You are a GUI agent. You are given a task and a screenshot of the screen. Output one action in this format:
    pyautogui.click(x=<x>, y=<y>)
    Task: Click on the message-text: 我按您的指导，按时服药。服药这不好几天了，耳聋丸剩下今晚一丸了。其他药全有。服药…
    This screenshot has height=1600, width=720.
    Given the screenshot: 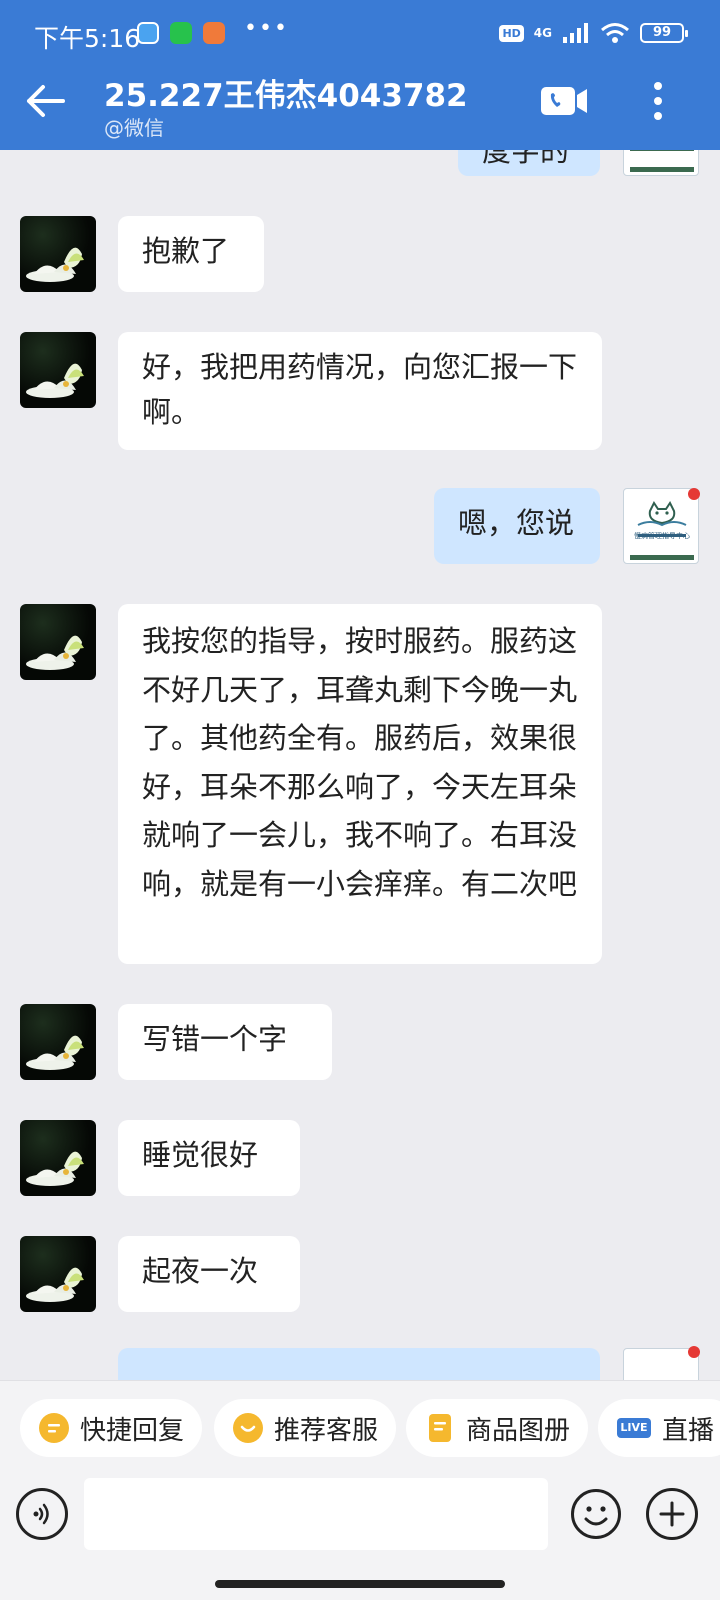 What is the action you would take?
    pyautogui.click(x=360, y=762)
    